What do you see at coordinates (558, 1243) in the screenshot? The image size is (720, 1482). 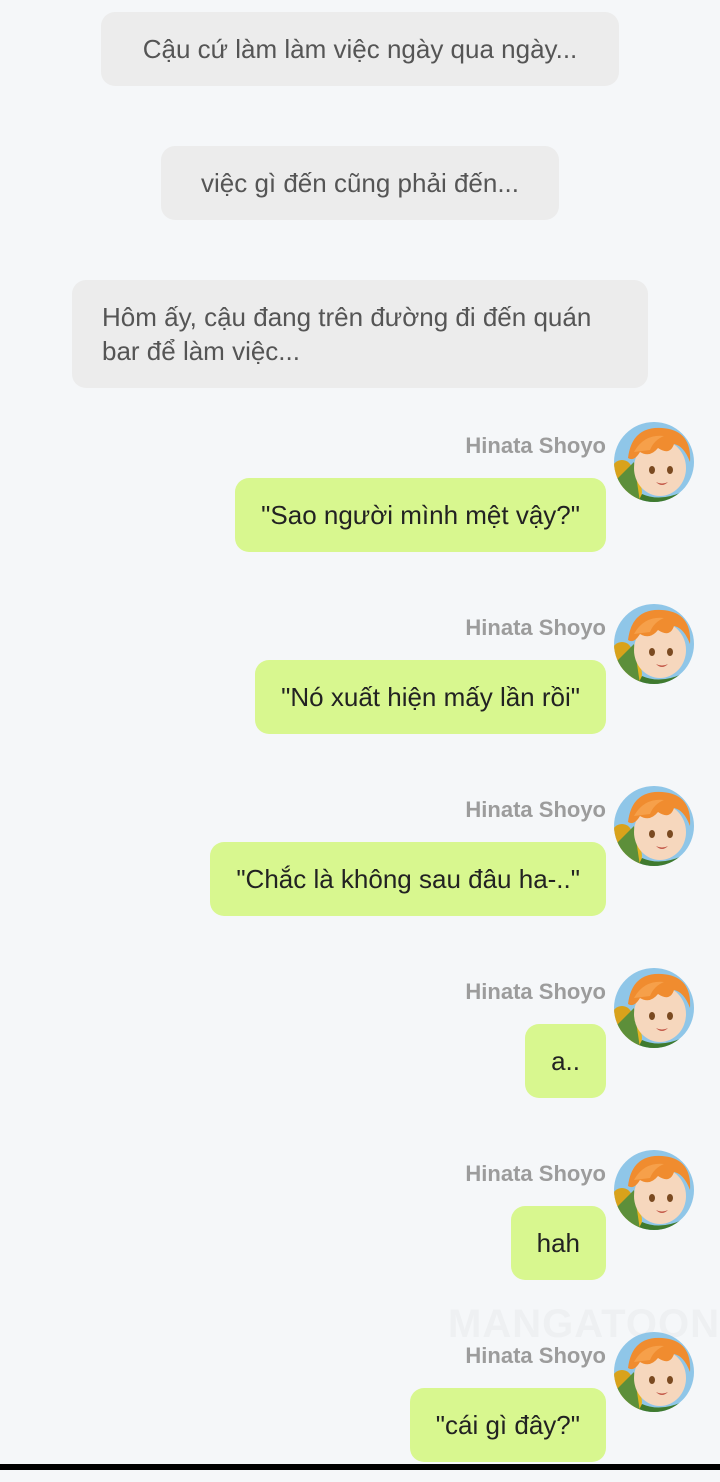 I see `message-bubble: hah` at bounding box center [558, 1243].